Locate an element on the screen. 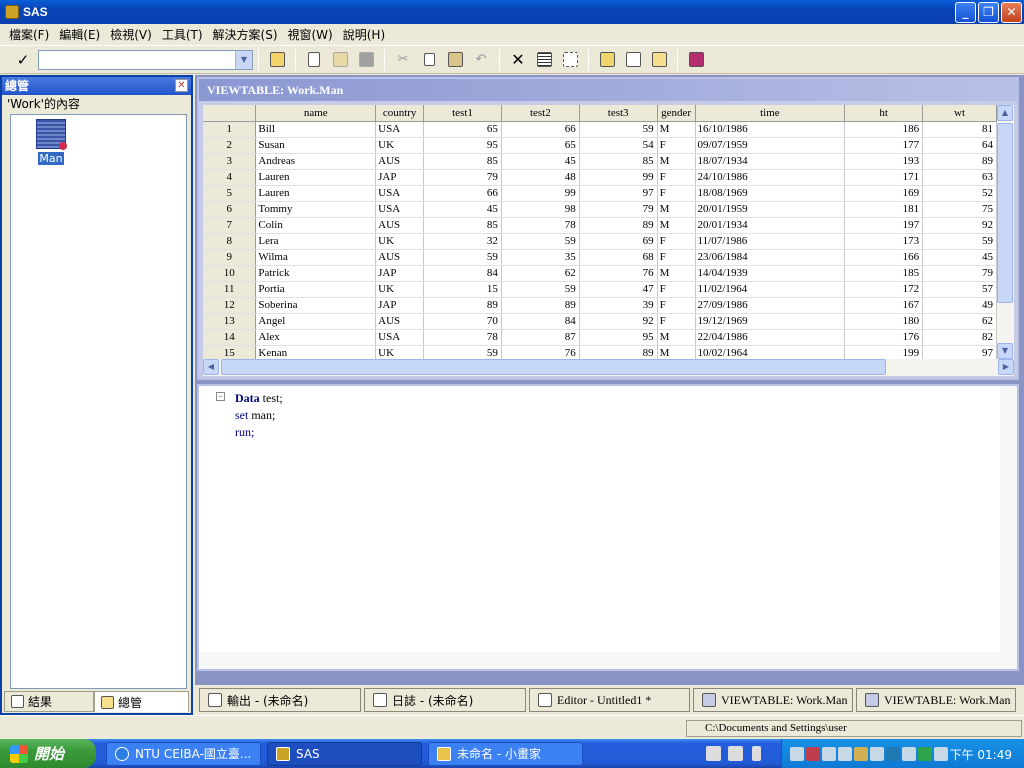 The height and width of the screenshot is (768, 1024). cell-time: 16/10/1986 is located at coordinates (770, 129).